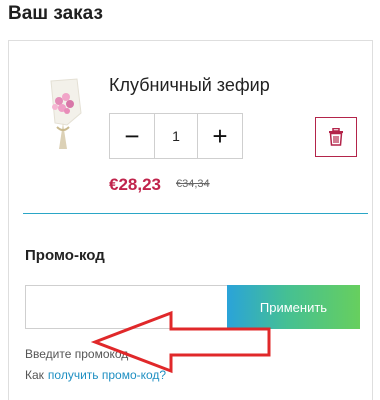  Describe the element at coordinates (220, 136) in the screenshot. I see `increase-quantity-button: +` at that location.